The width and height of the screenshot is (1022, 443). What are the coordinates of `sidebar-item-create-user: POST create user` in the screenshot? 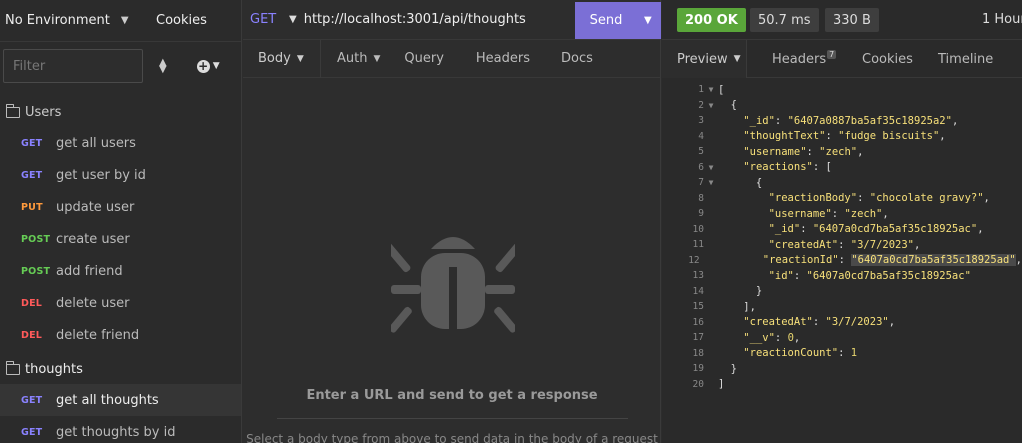 It's located at (120, 239).